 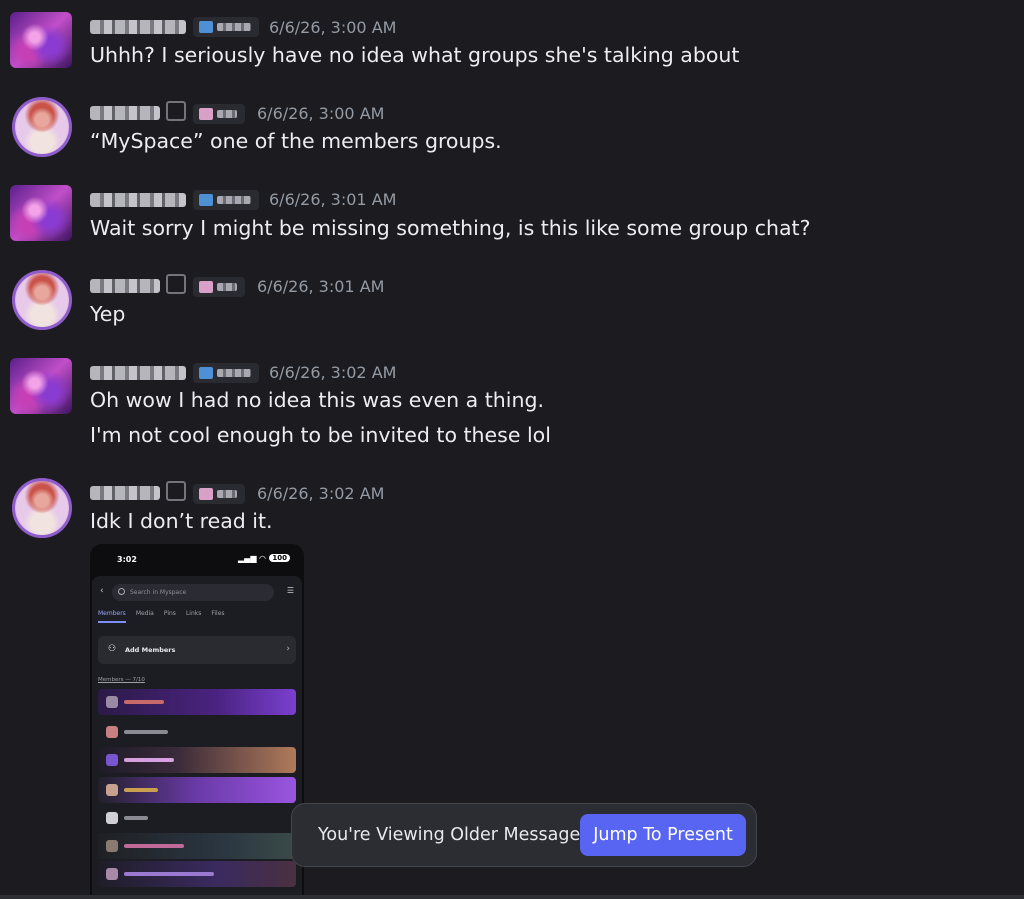 I want to click on add-members-row: ⚇ Add Members ›, so click(x=197, y=650).